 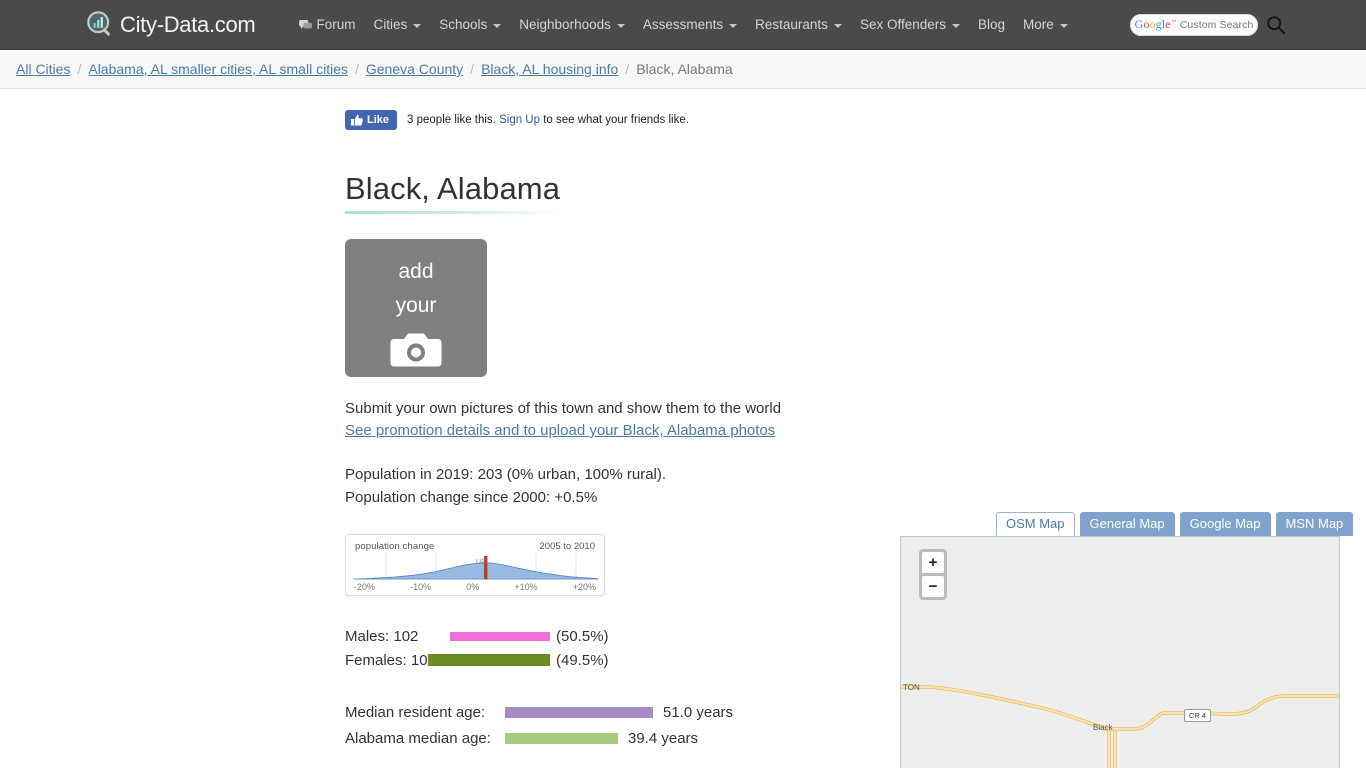 What do you see at coordinates (463, 24) in the screenshot?
I see `nav-label: Schools` at bounding box center [463, 24].